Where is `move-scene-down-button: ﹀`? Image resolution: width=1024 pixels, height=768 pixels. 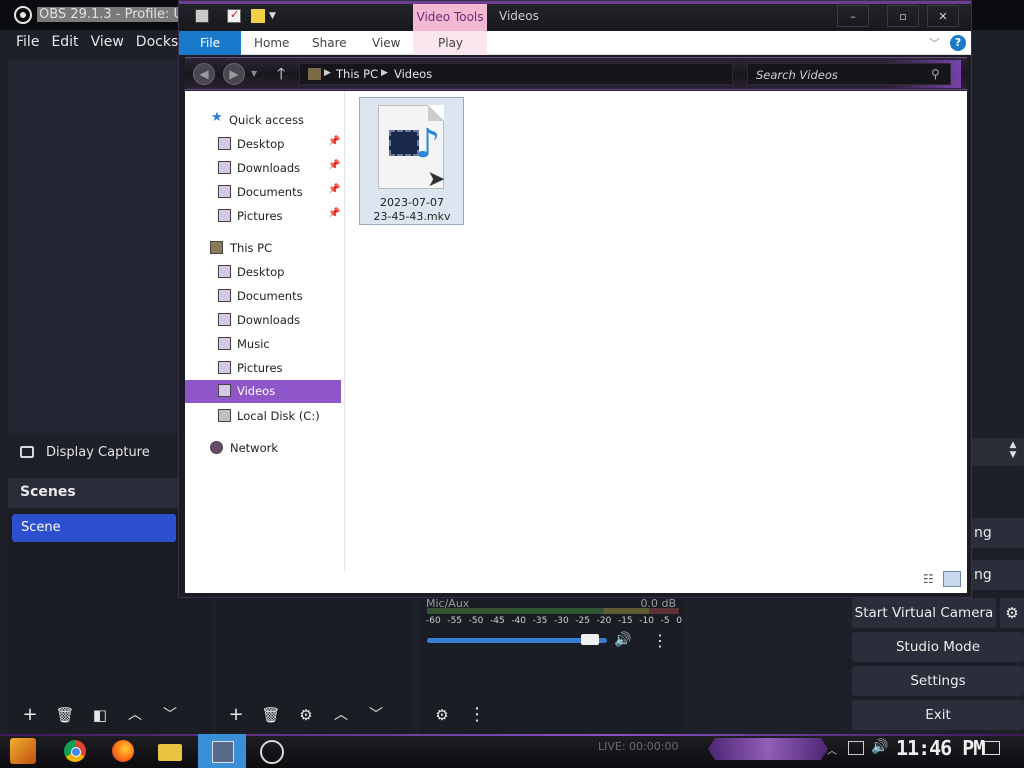
move-scene-down-button: ﹀ is located at coordinates (170, 715).